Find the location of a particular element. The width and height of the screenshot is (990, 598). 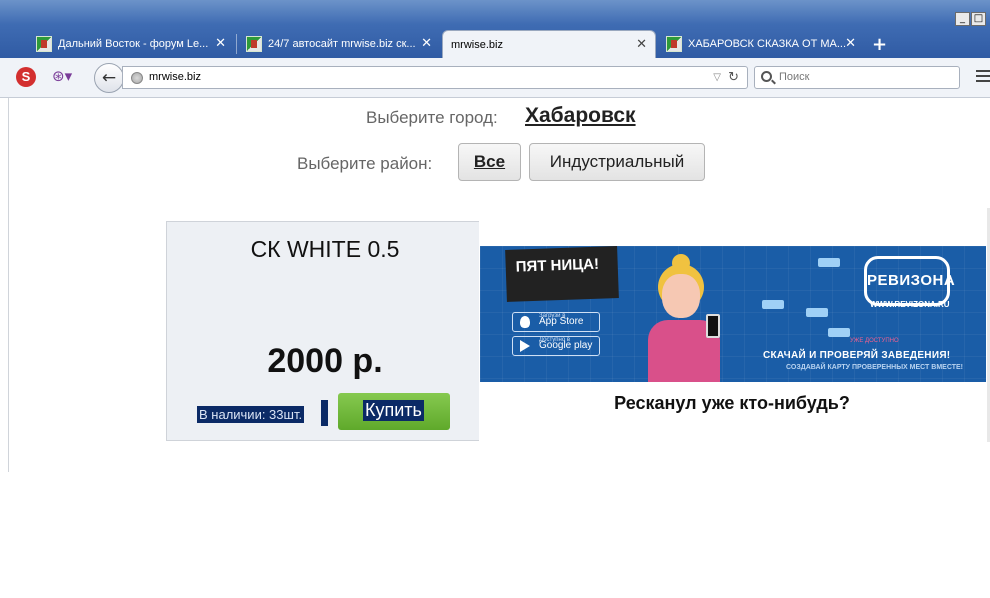

district-button-all: Все is located at coordinates (489, 162).